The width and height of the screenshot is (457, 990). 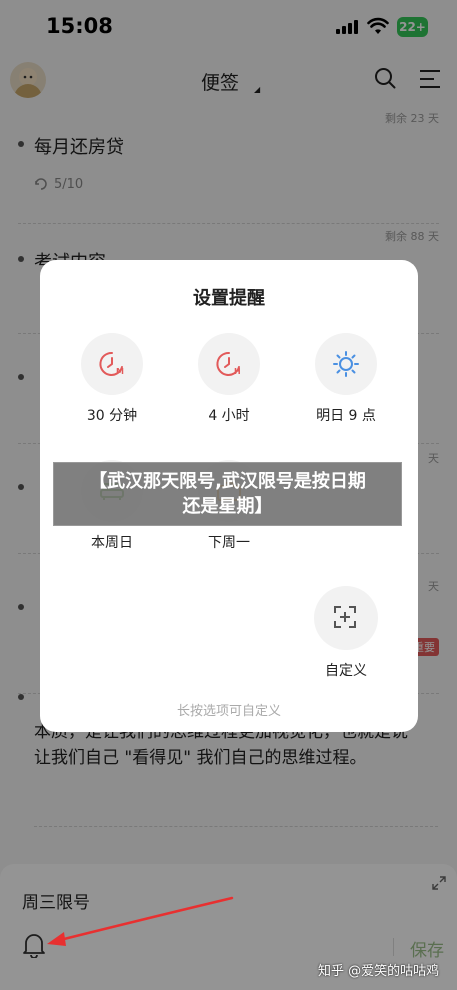 I want to click on annotation-arrow-icon, so click(x=140, y=921).